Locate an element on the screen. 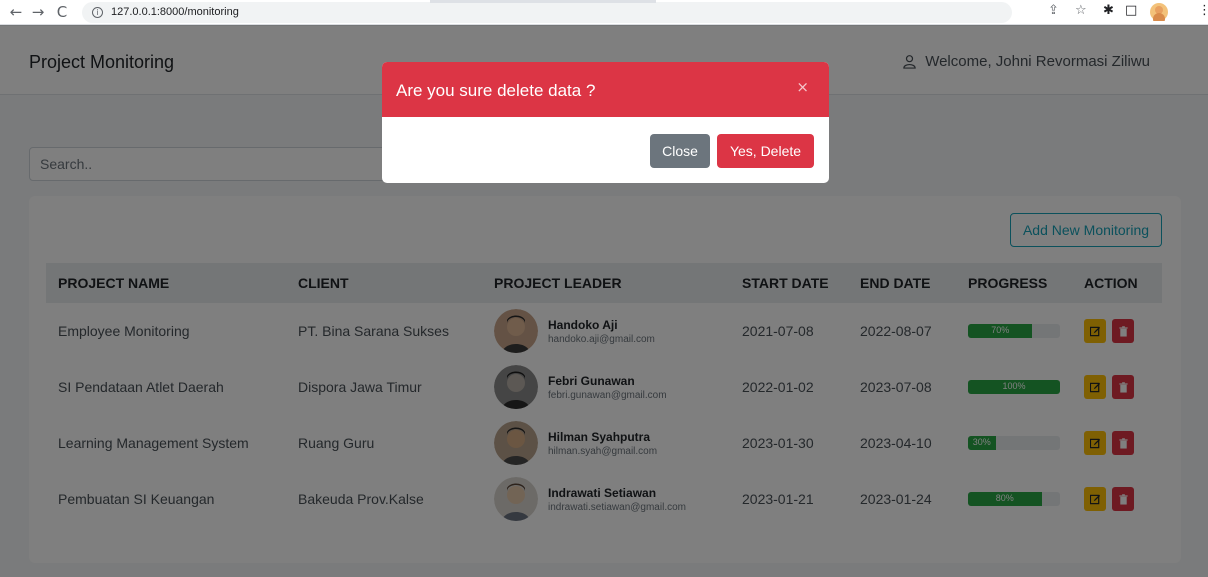 This screenshot has width=1208, height=577. url-text: 127.0.0.1:8000/monitoring is located at coordinates (175, 12).